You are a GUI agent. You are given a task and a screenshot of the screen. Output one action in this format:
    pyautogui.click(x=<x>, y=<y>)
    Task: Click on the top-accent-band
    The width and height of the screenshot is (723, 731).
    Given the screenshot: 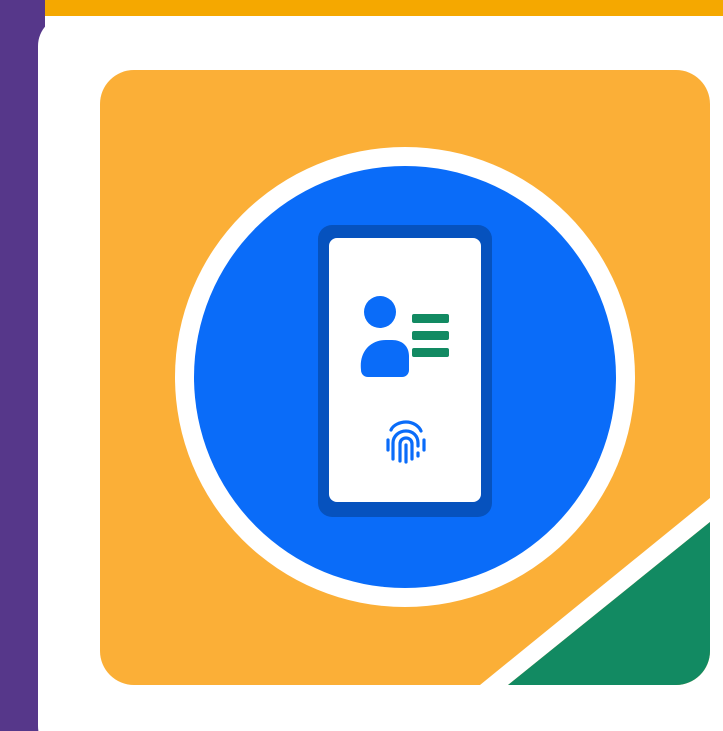 What is the action you would take?
    pyautogui.click(x=361, y=8)
    